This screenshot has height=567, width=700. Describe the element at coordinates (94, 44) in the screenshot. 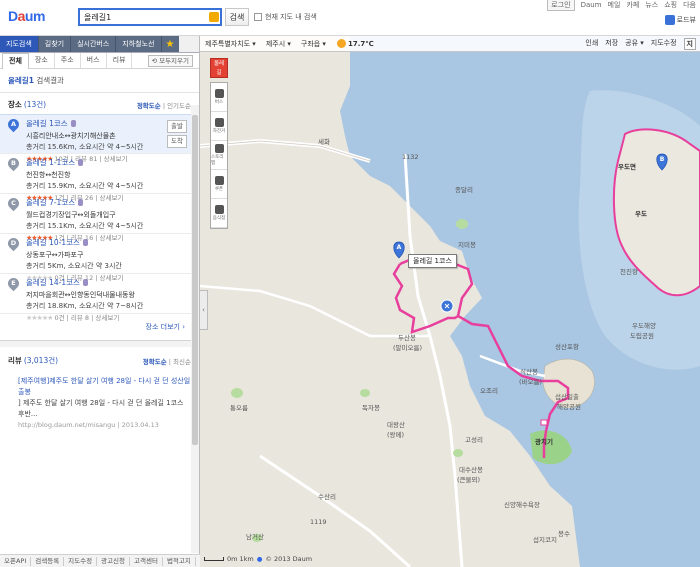

I see `tab-realtime-bus: 실시간버스` at that location.